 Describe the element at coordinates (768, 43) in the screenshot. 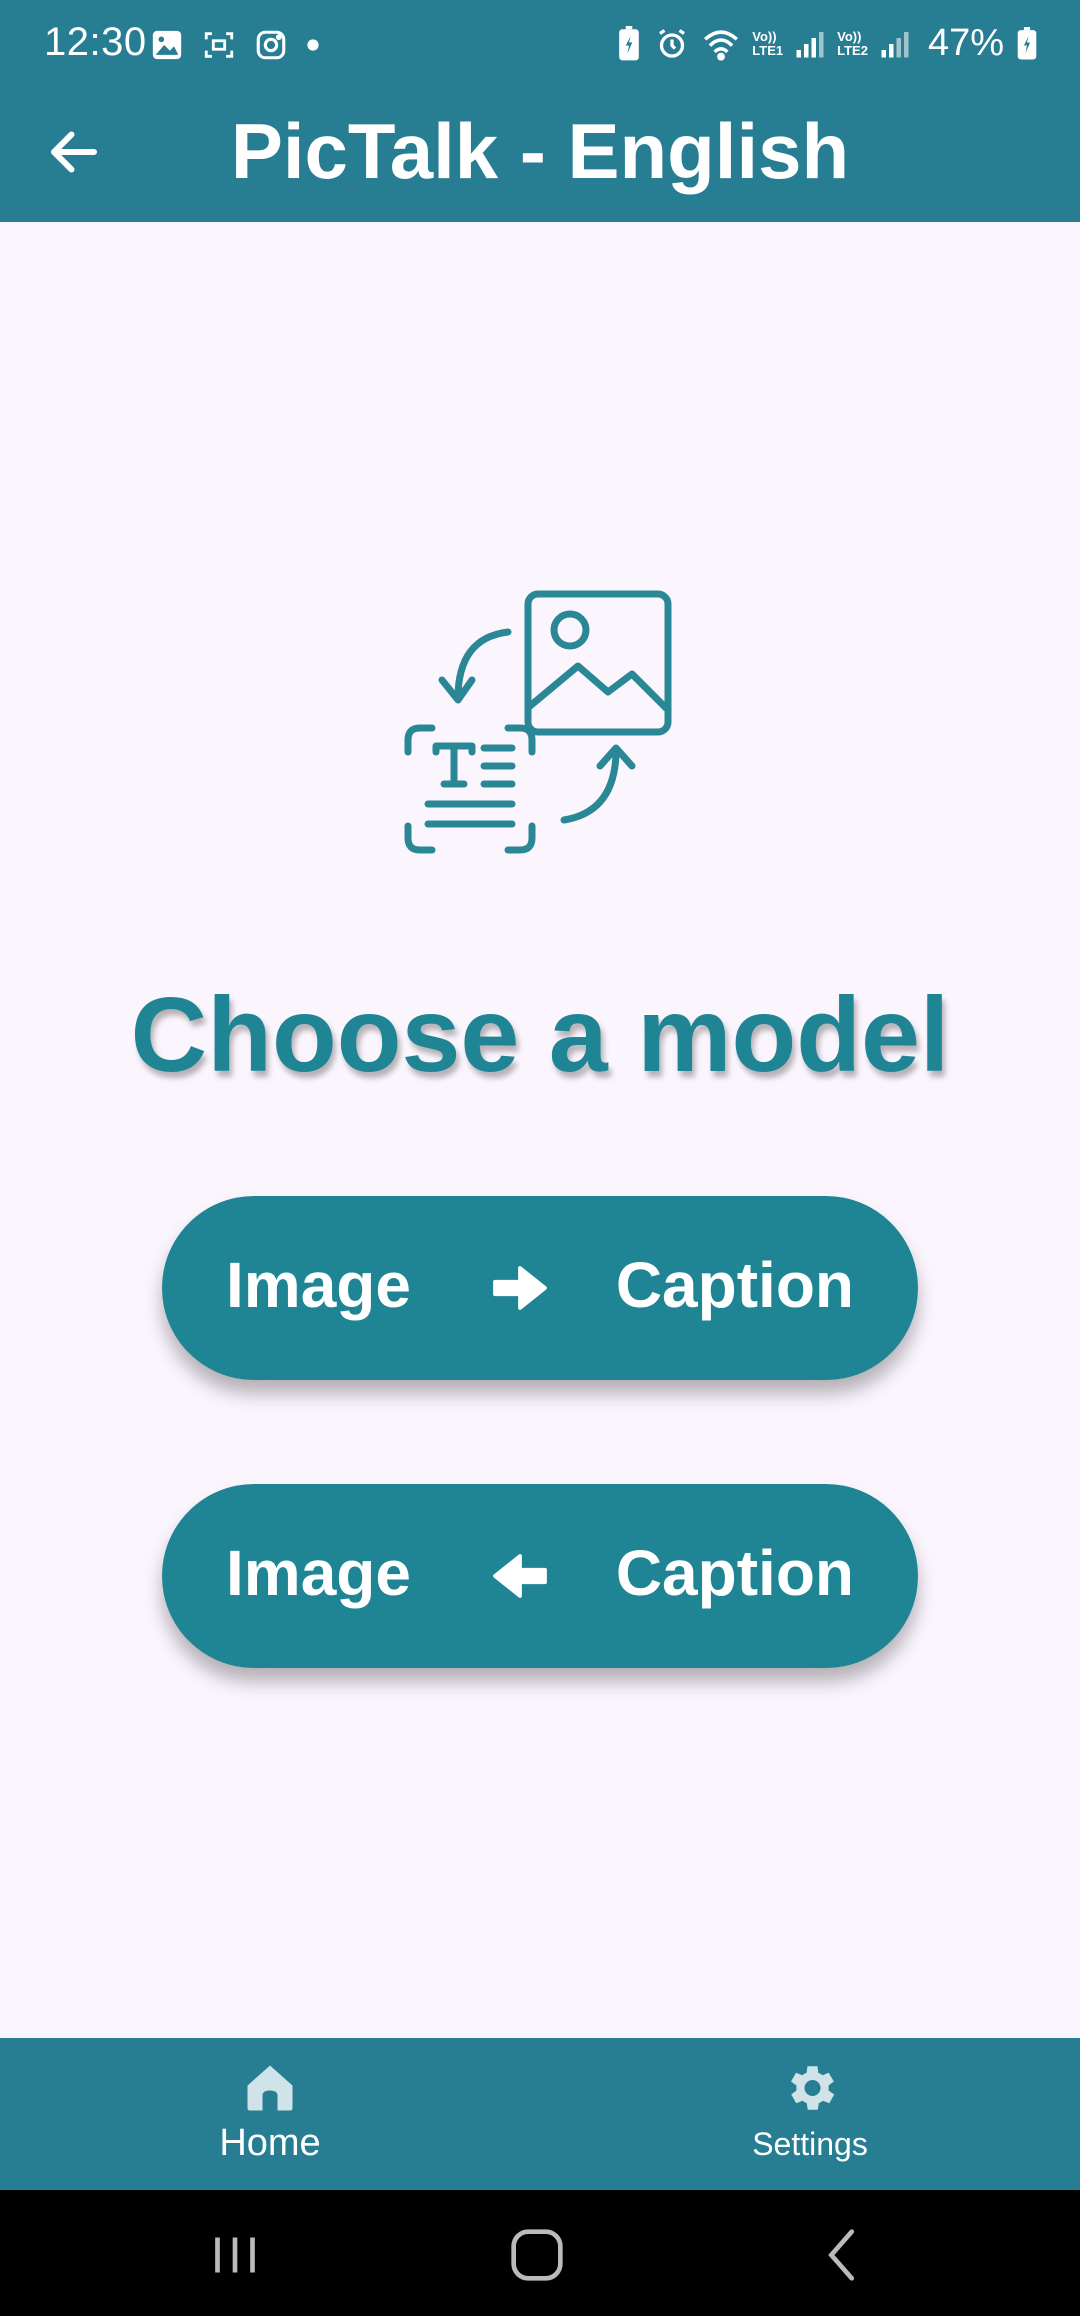

I see `sim1-label: Vo)) LTE1` at that location.